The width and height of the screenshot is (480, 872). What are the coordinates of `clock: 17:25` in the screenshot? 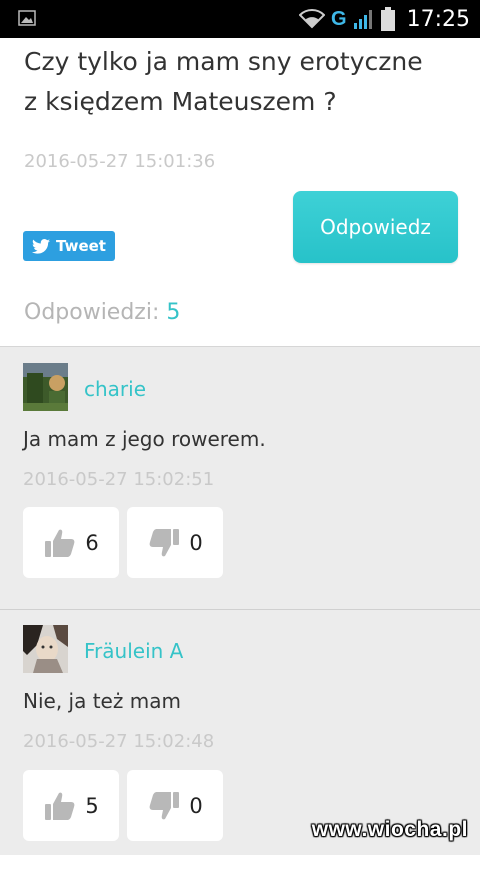 It's located at (438, 19).